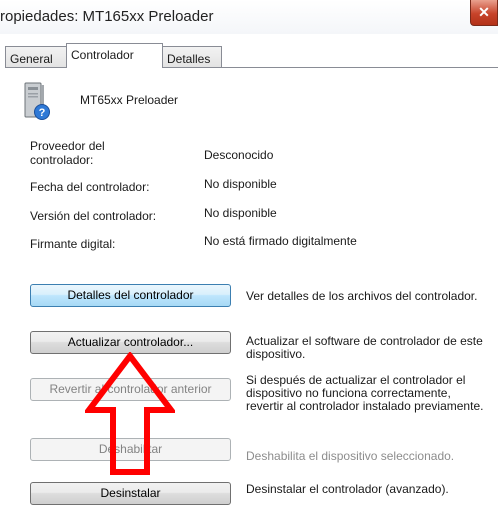  Describe the element at coordinates (73, 244) in the screenshot. I see `digital-signer-label: Firmante digital:` at that location.